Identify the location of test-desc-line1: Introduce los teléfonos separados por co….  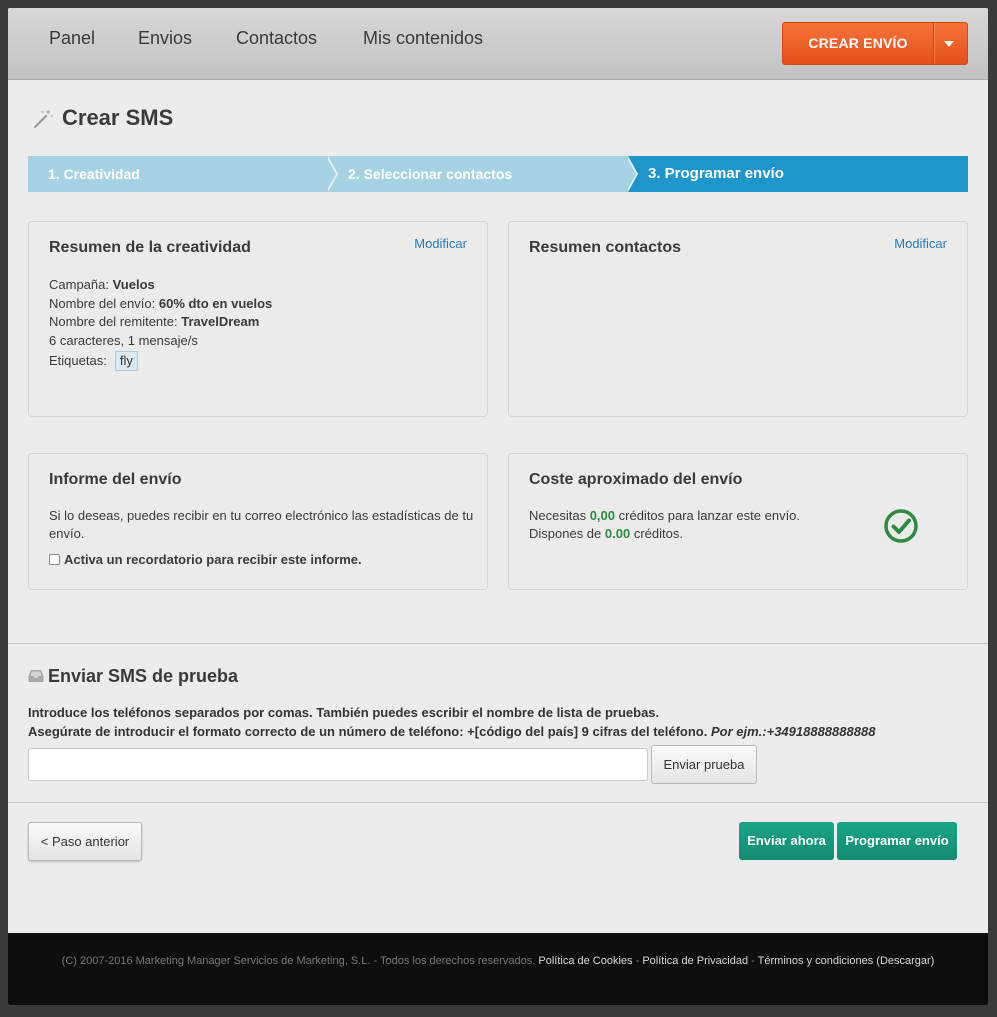
(344, 712).